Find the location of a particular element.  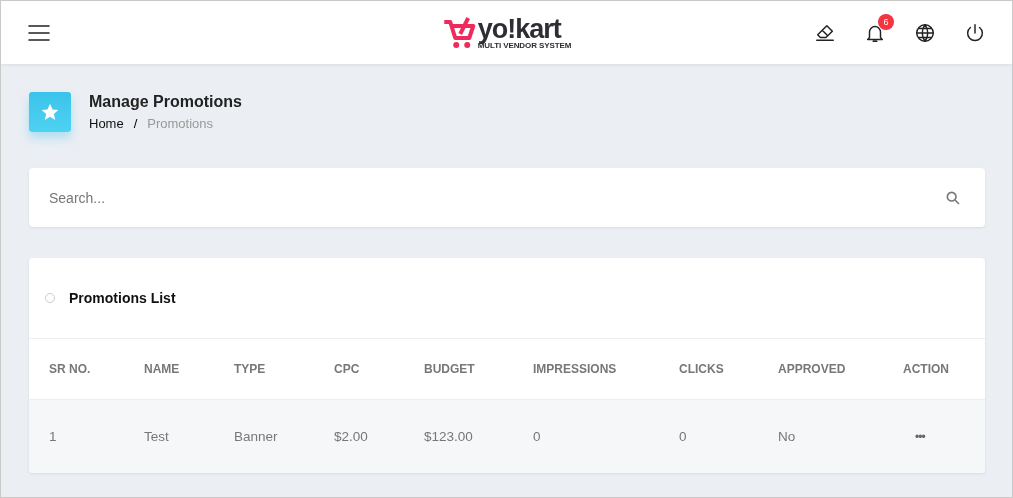

column-header: NAME is located at coordinates (169, 369).